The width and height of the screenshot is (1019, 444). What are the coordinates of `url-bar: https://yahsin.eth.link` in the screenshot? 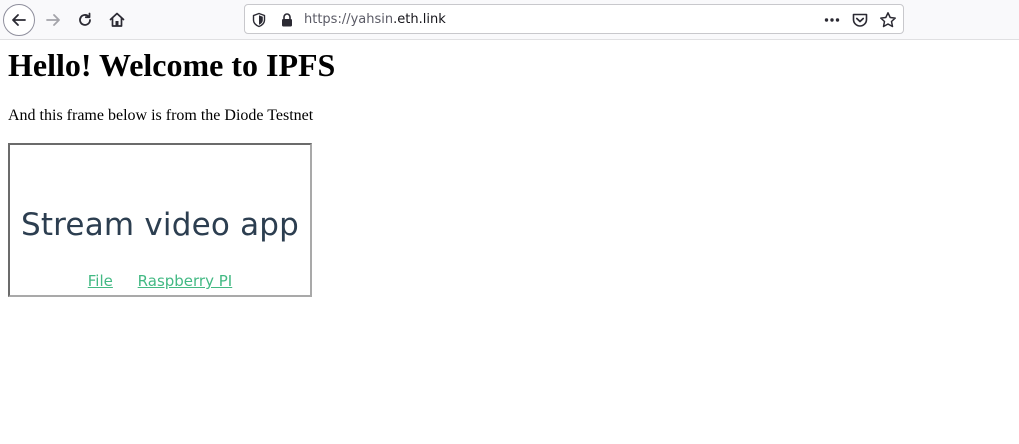 It's located at (574, 19).